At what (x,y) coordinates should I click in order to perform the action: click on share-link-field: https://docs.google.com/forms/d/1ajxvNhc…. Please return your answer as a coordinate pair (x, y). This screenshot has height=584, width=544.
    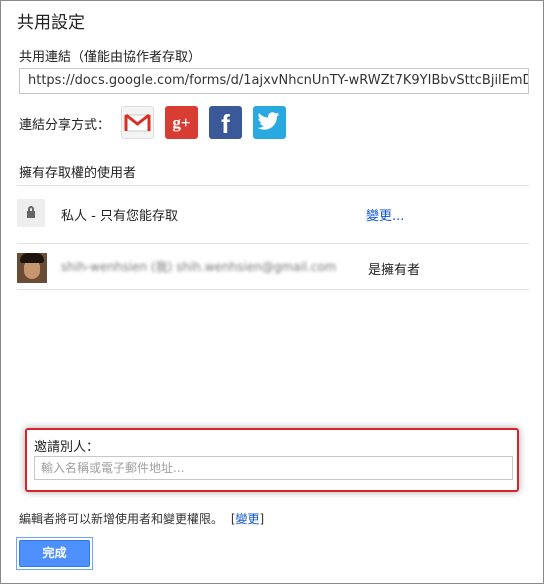
    Looking at the image, I should click on (274, 81).